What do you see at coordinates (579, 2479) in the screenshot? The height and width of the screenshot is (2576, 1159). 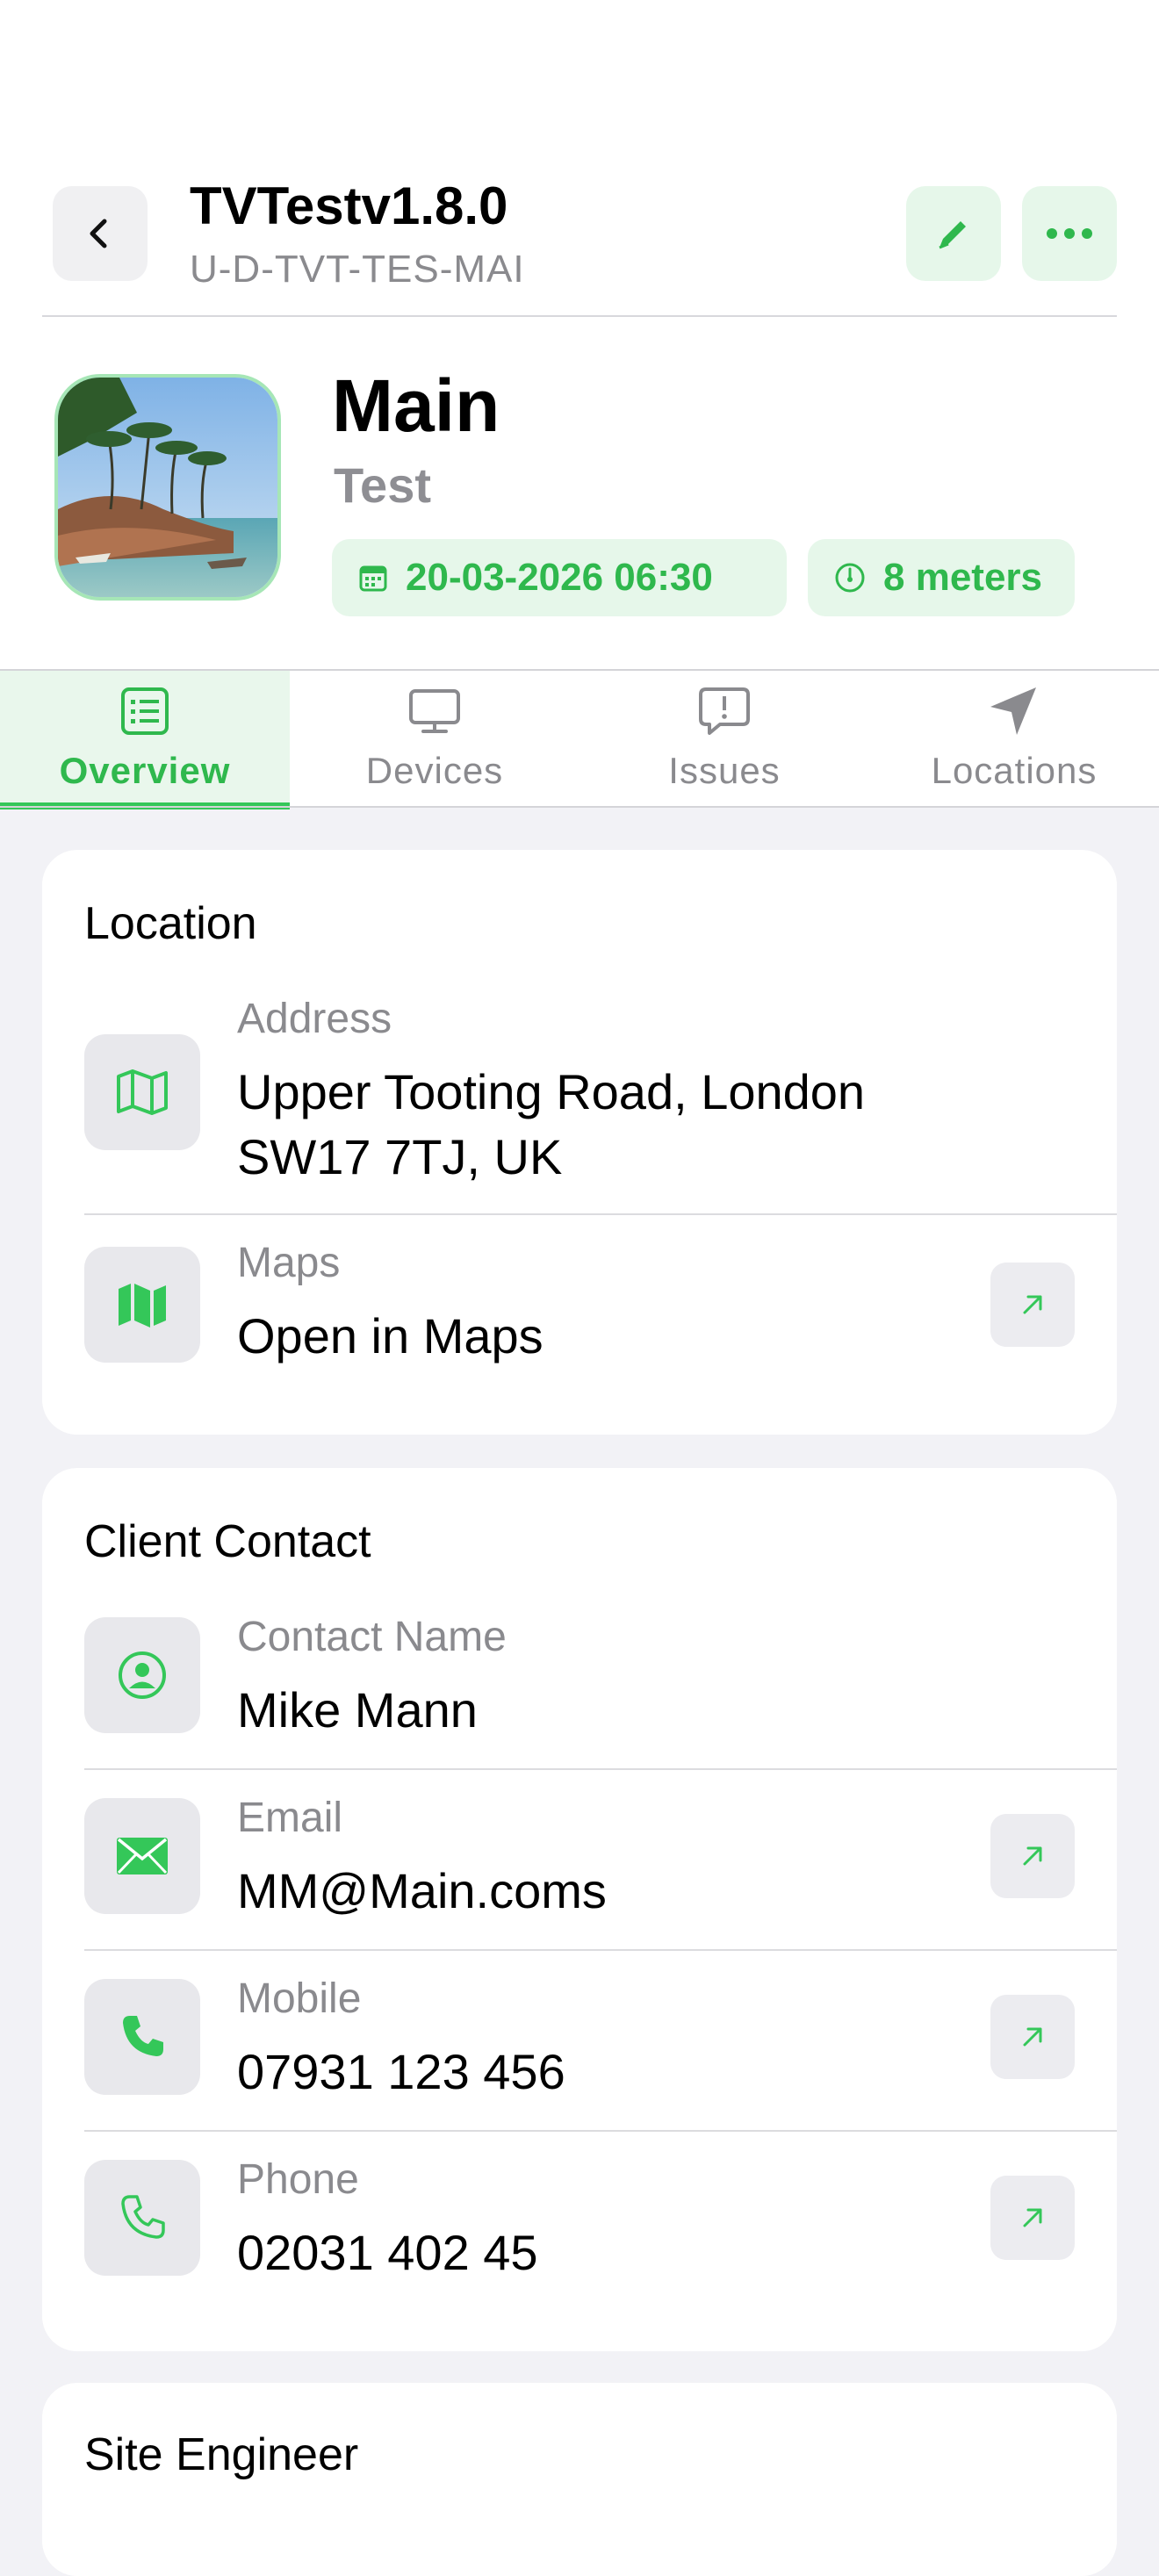 I see `site-engineer-card: Site Engineer` at bounding box center [579, 2479].